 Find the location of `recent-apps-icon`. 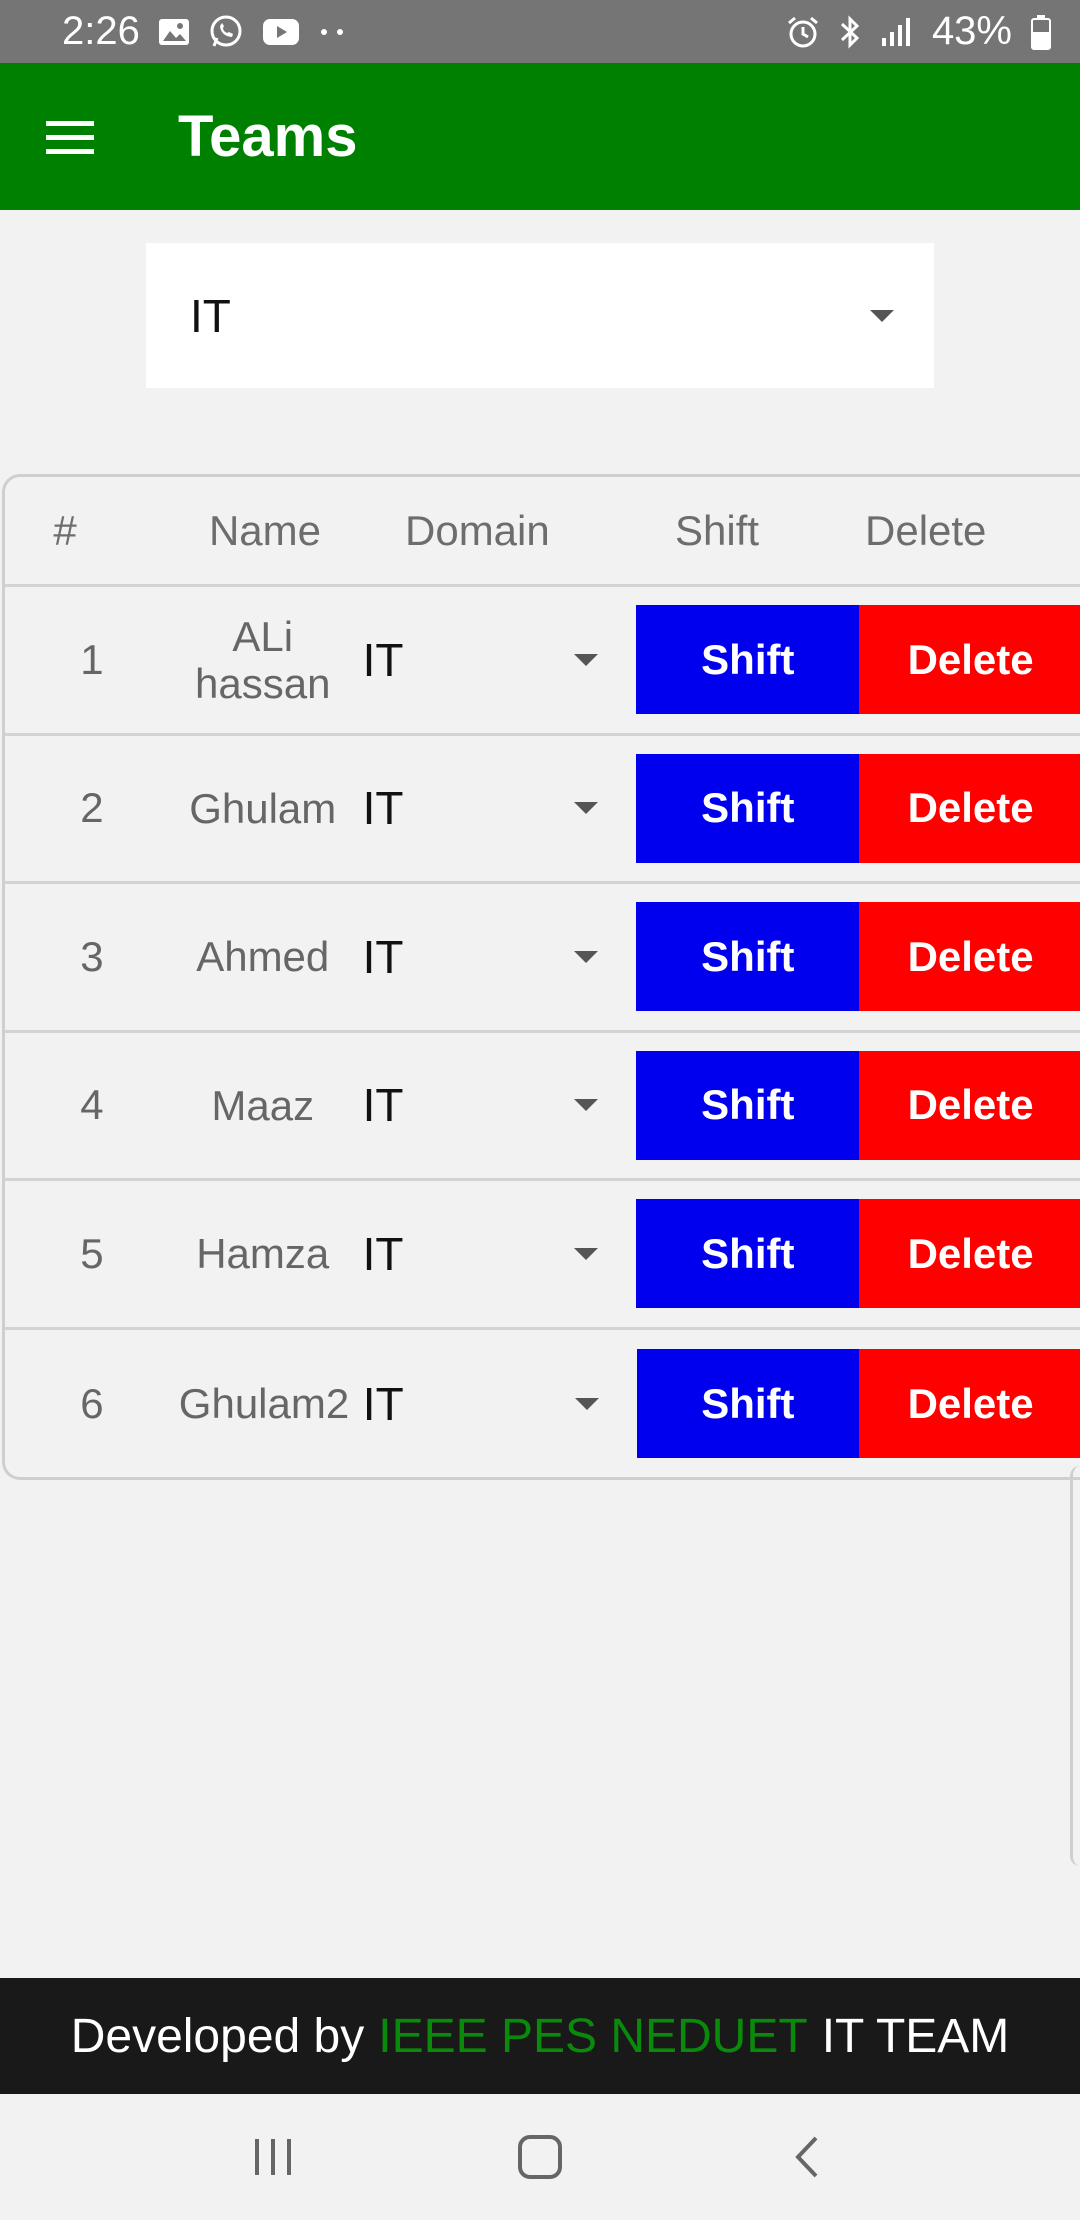

recent-apps-icon is located at coordinates (273, 2157).